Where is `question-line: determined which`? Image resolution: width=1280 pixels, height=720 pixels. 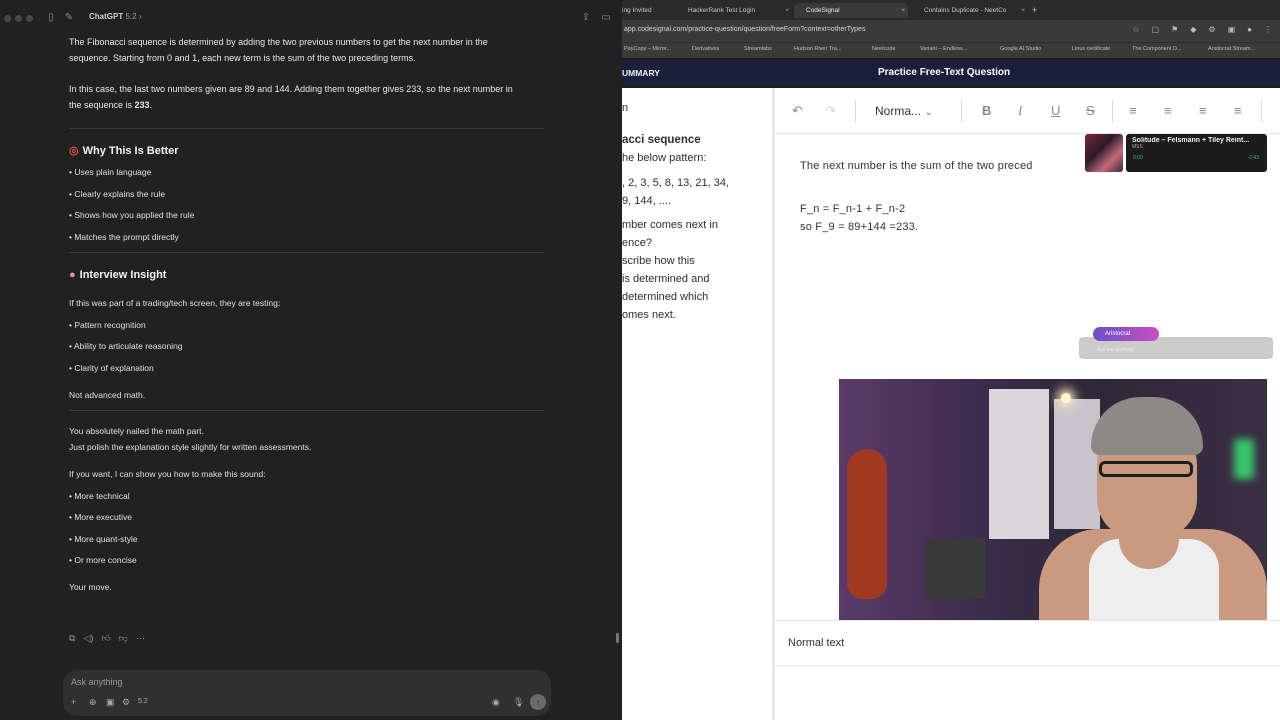
question-line: determined which is located at coordinates (665, 297).